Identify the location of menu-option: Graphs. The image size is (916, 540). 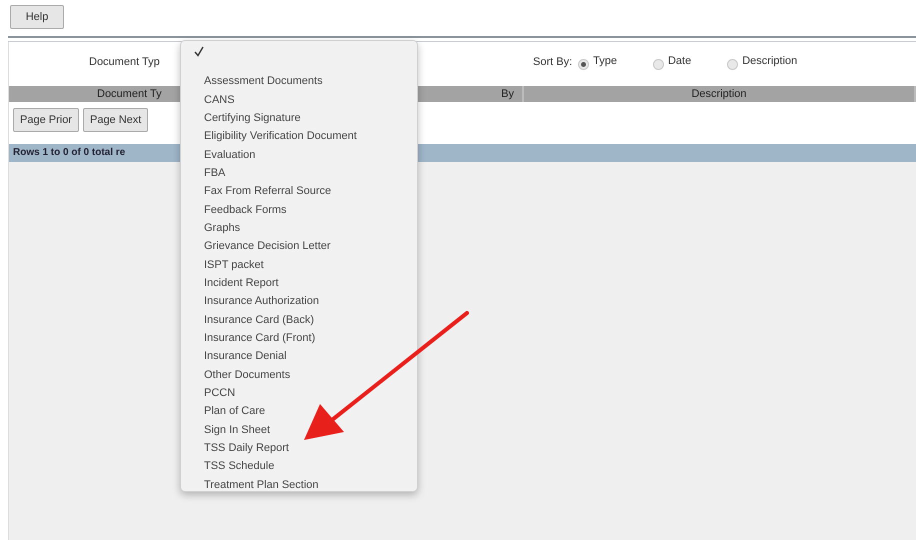
(299, 228).